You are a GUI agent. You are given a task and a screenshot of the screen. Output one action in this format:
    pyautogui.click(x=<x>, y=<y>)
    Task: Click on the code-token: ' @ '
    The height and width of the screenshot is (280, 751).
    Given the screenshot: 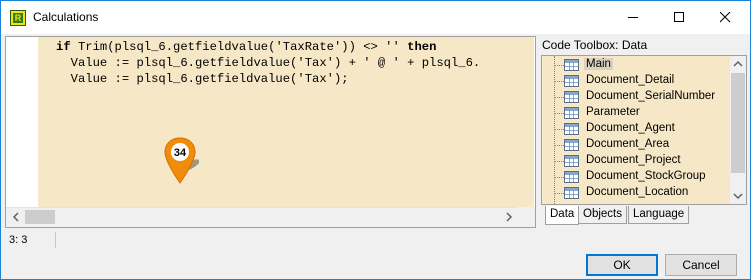 What is the action you would take?
    pyautogui.click(x=381, y=63)
    